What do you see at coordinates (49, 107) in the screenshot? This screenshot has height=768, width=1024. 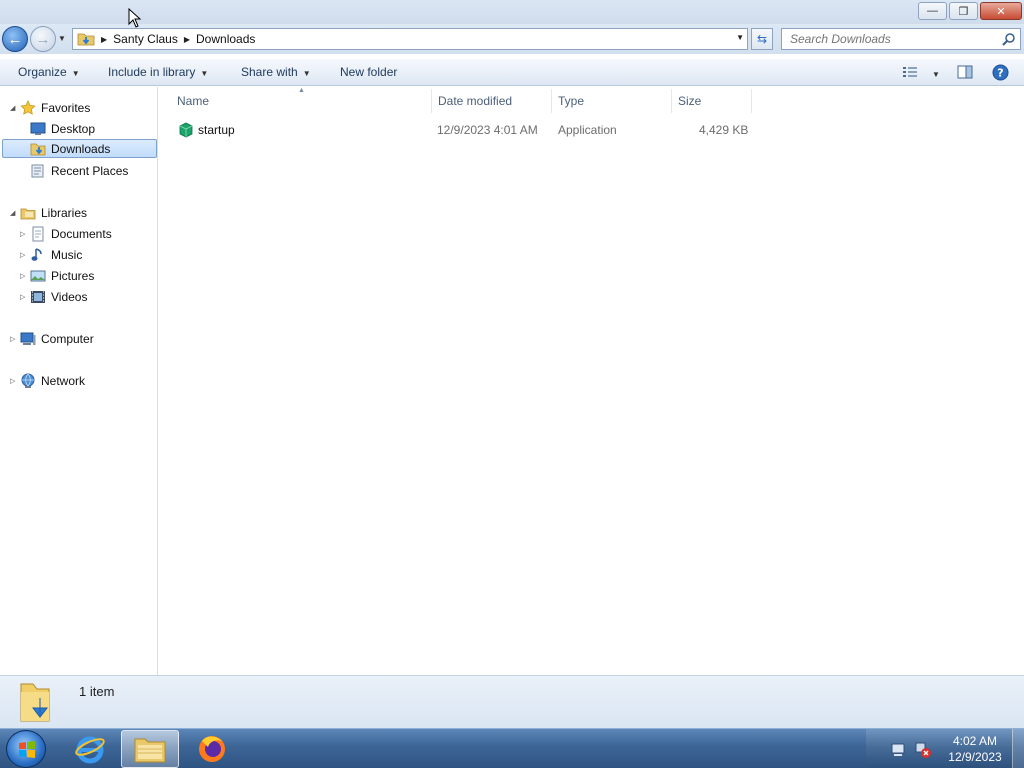 I see `nav-favorites: ◢ Favorites` at bounding box center [49, 107].